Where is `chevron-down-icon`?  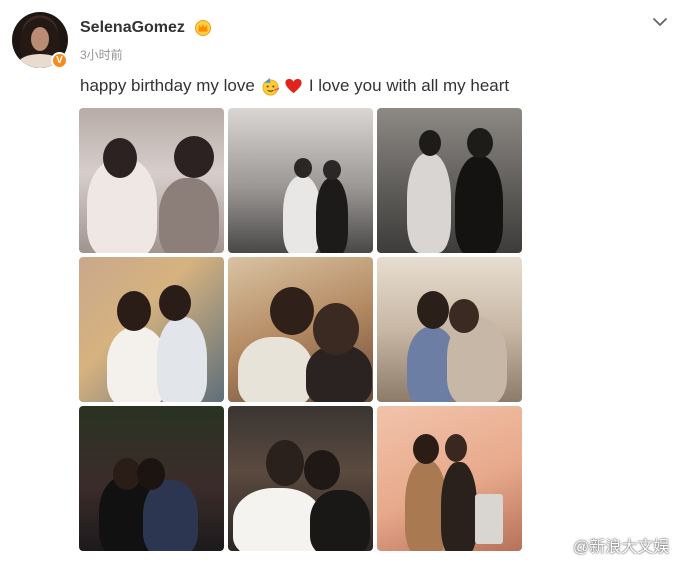 chevron-down-icon is located at coordinates (660, 22).